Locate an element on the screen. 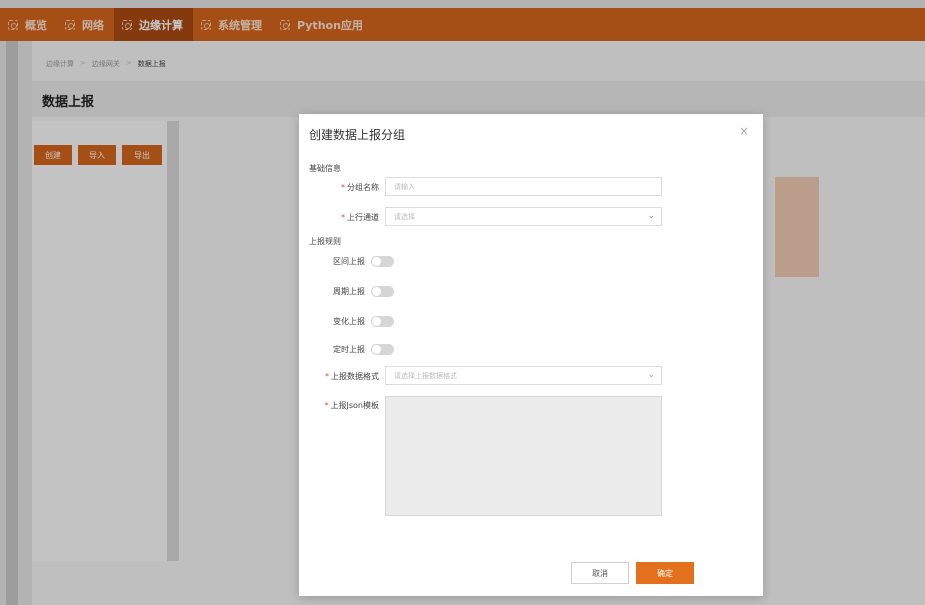 Image resolution: width=925 pixels, height=605 pixels. section-basic-info: 基础信息 is located at coordinates (325, 168).